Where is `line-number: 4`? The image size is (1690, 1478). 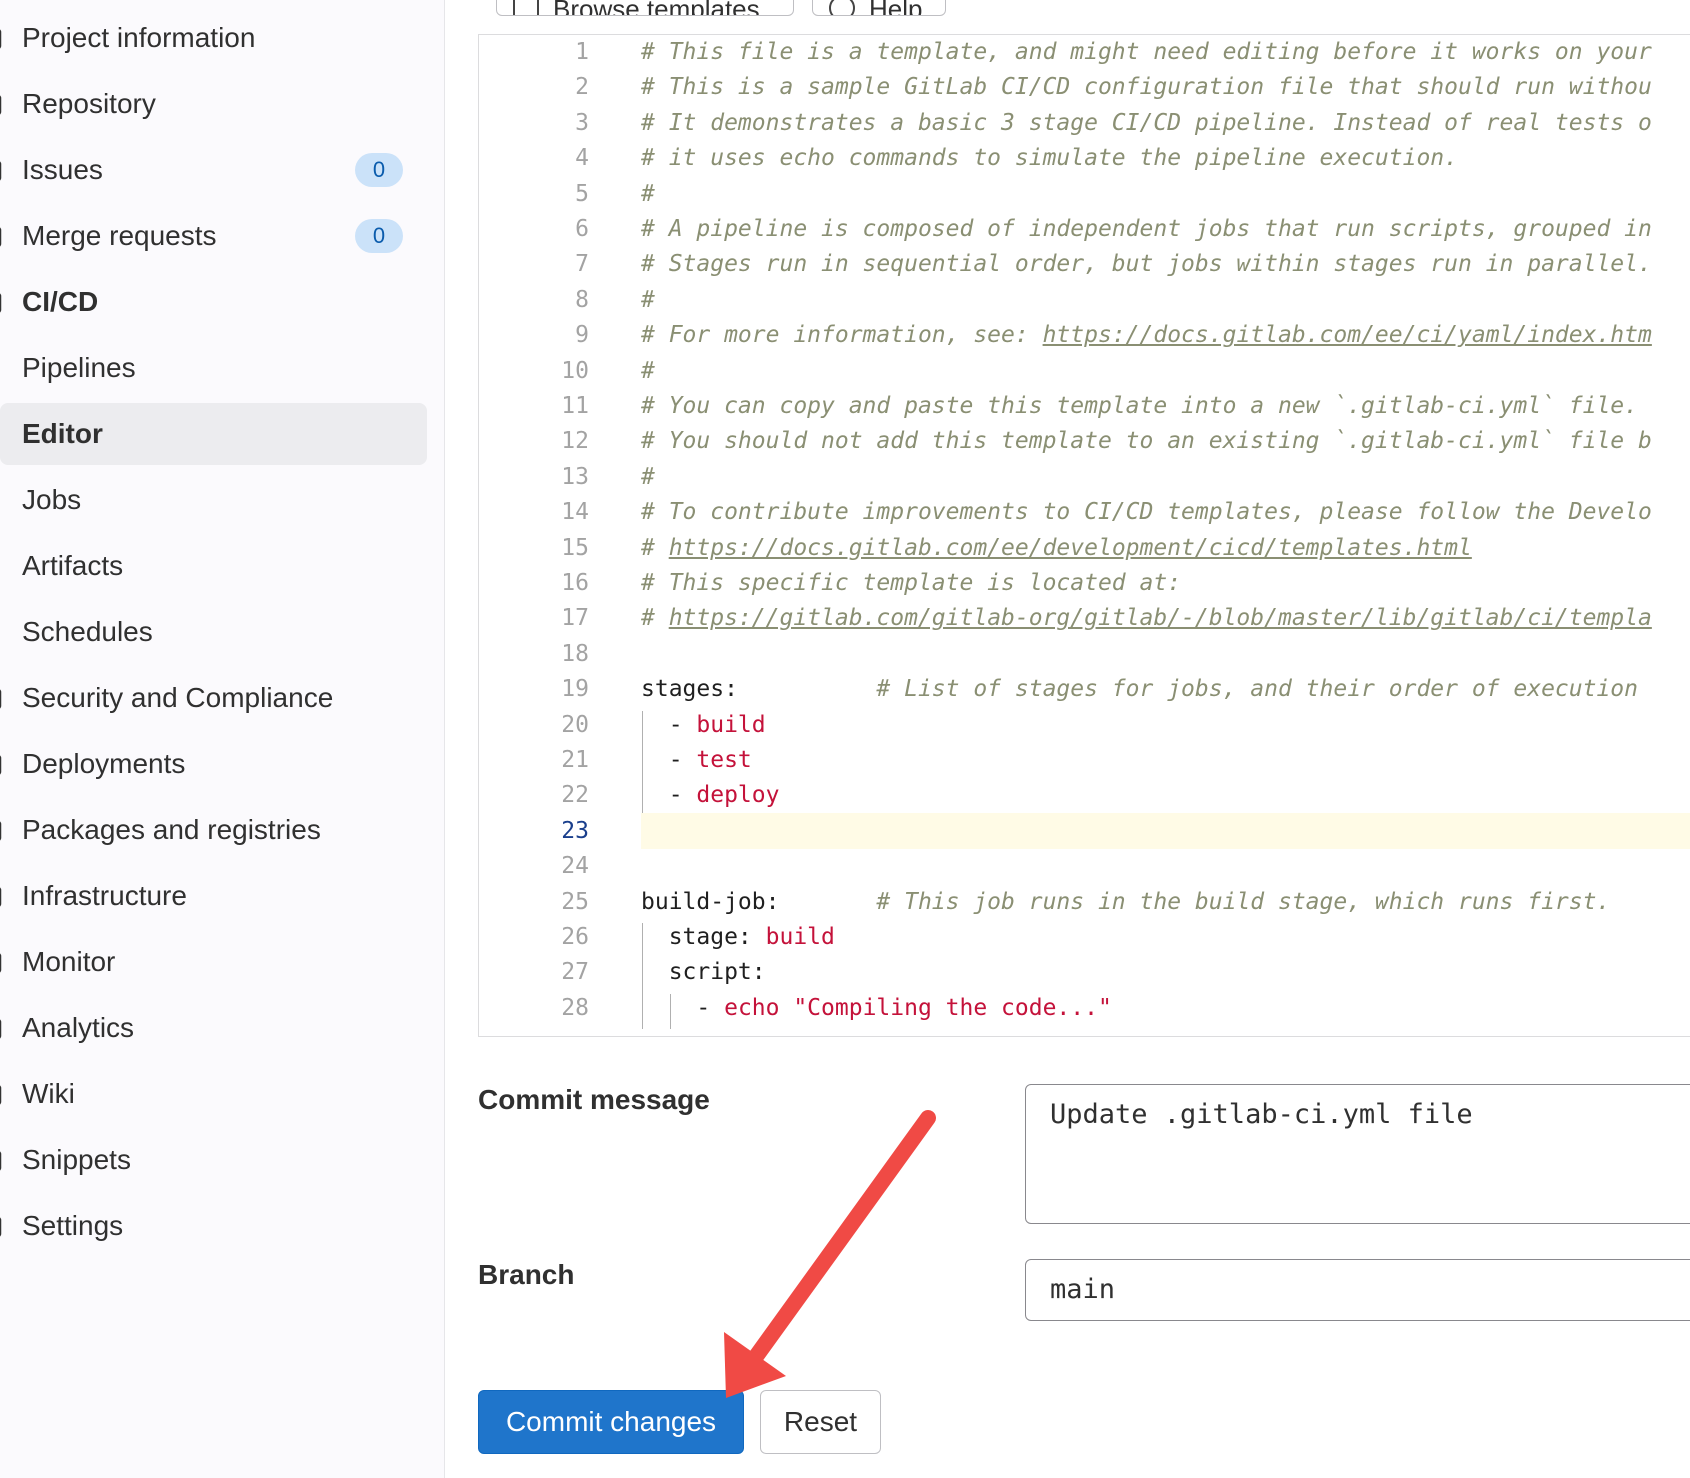 line-number: 4 is located at coordinates (582, 158).